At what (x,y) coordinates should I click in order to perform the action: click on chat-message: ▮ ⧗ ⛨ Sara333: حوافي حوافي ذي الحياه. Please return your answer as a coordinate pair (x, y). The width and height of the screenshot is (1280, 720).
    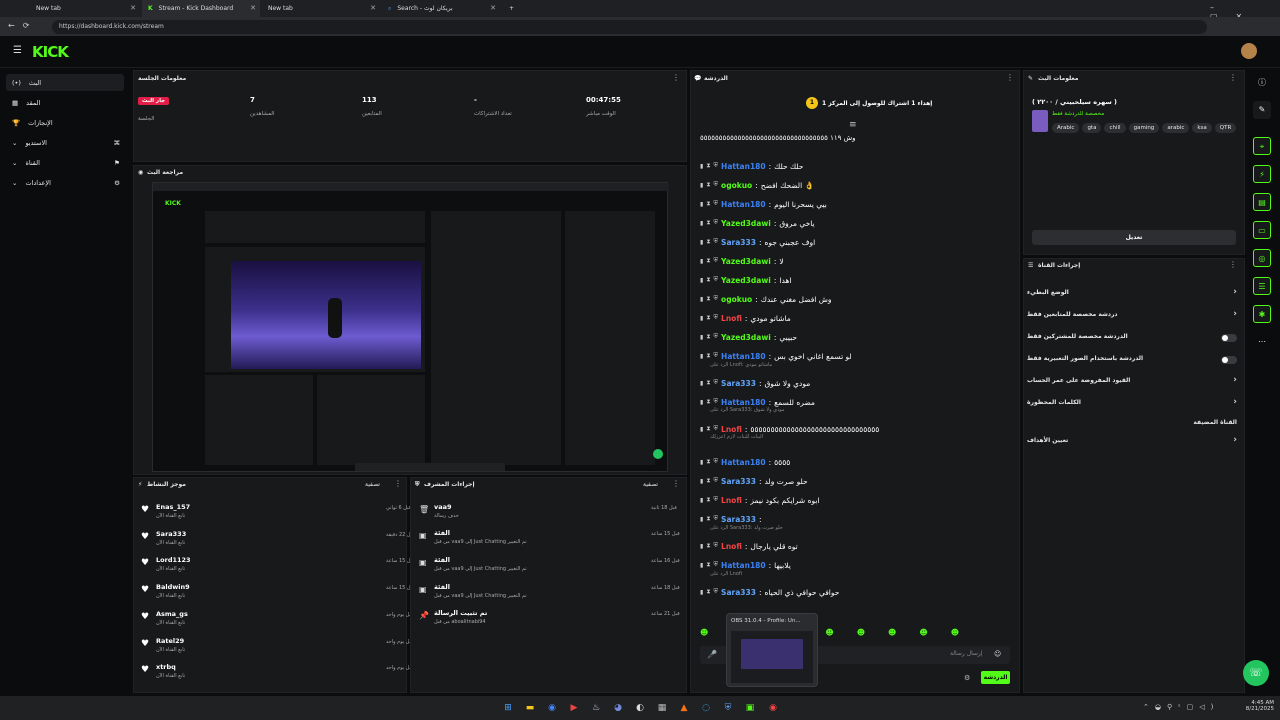
    Looking at the image, I should click on (769, 592).